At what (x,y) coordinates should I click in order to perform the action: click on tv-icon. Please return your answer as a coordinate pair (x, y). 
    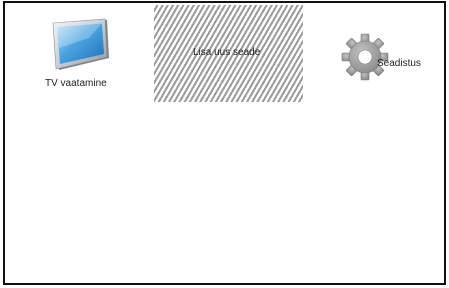
    Looking at the image, I should click on (80, 44).